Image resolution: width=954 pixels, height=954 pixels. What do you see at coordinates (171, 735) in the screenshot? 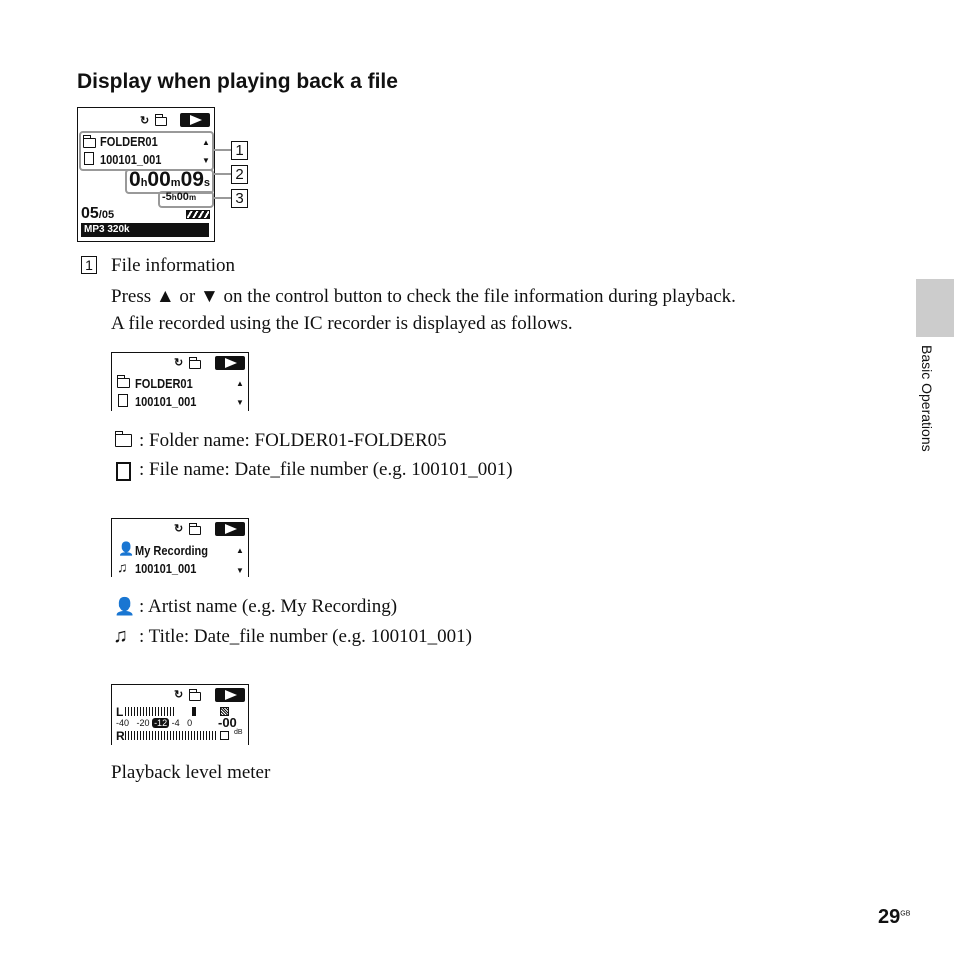
I see `right-level-bar` at bounding box center [171, 735].